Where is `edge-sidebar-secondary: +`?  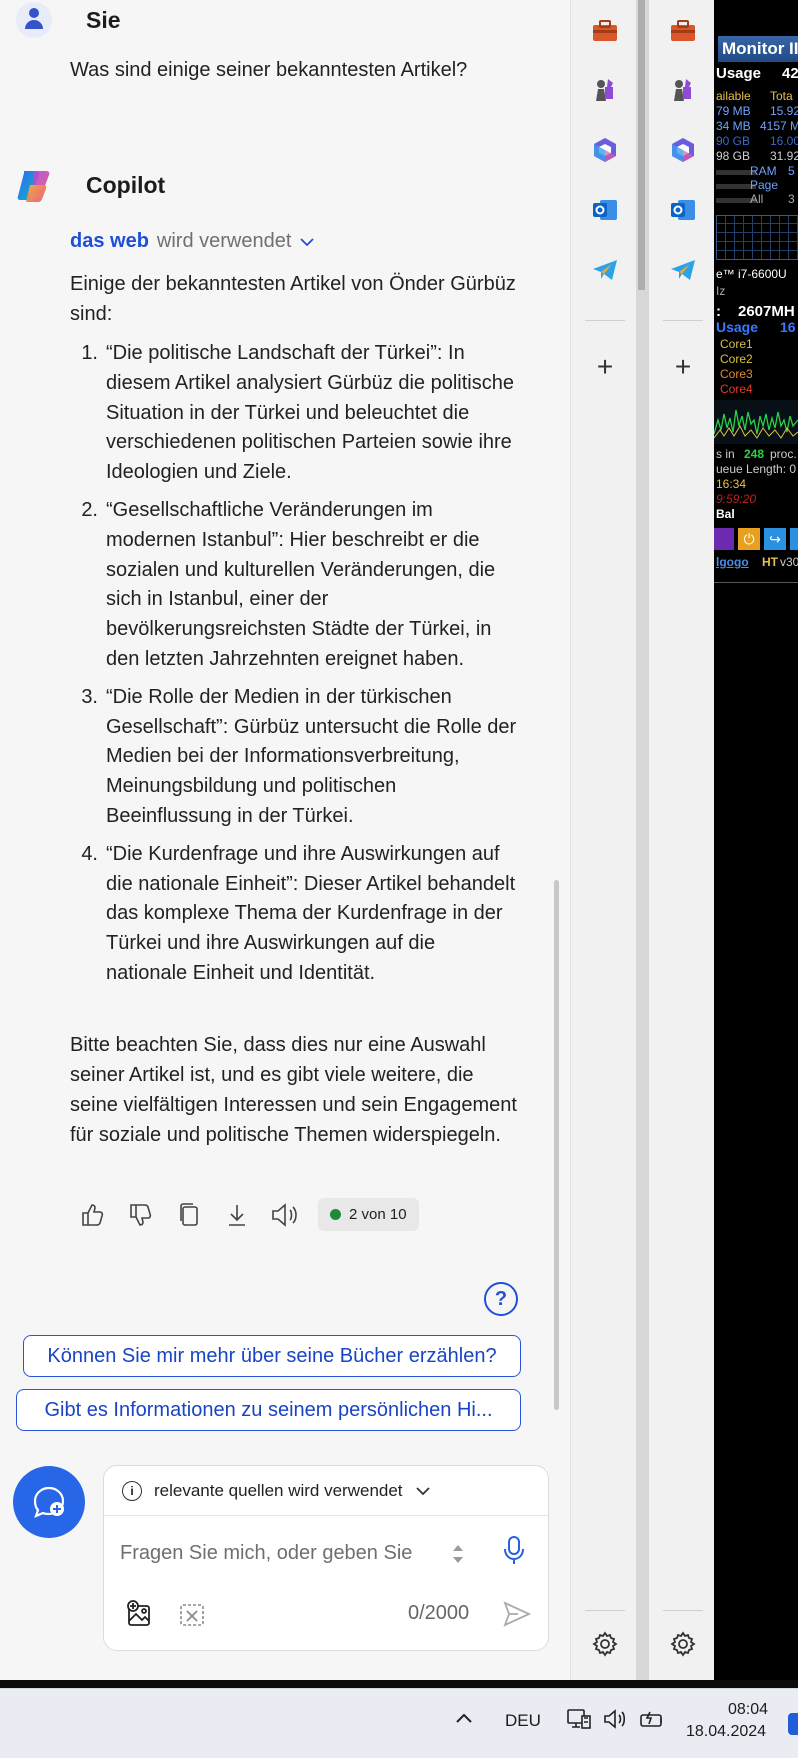 edge-sidebar-secondary: + is located at coordinates (681, 840).